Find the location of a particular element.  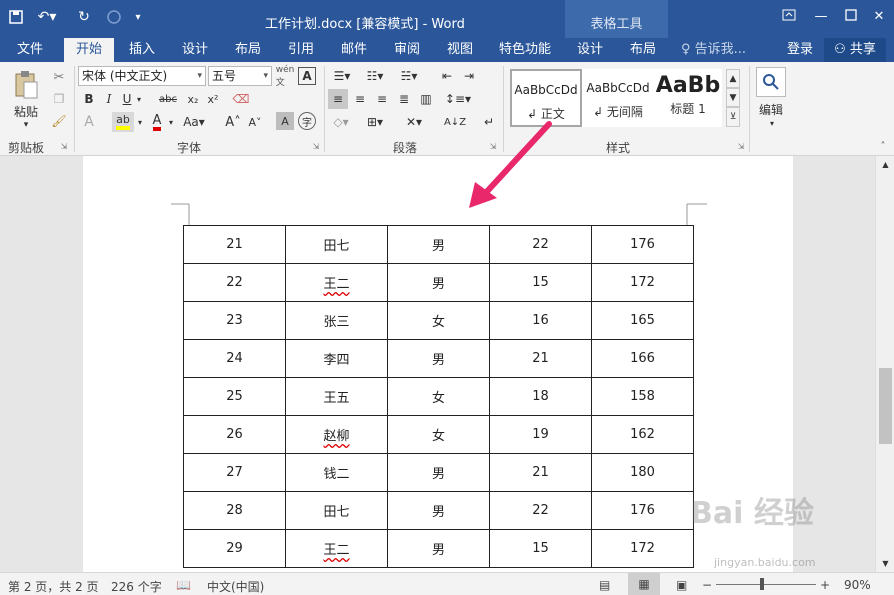

font-launcher-icon: ⇲ is located at coordinates (316, 146).